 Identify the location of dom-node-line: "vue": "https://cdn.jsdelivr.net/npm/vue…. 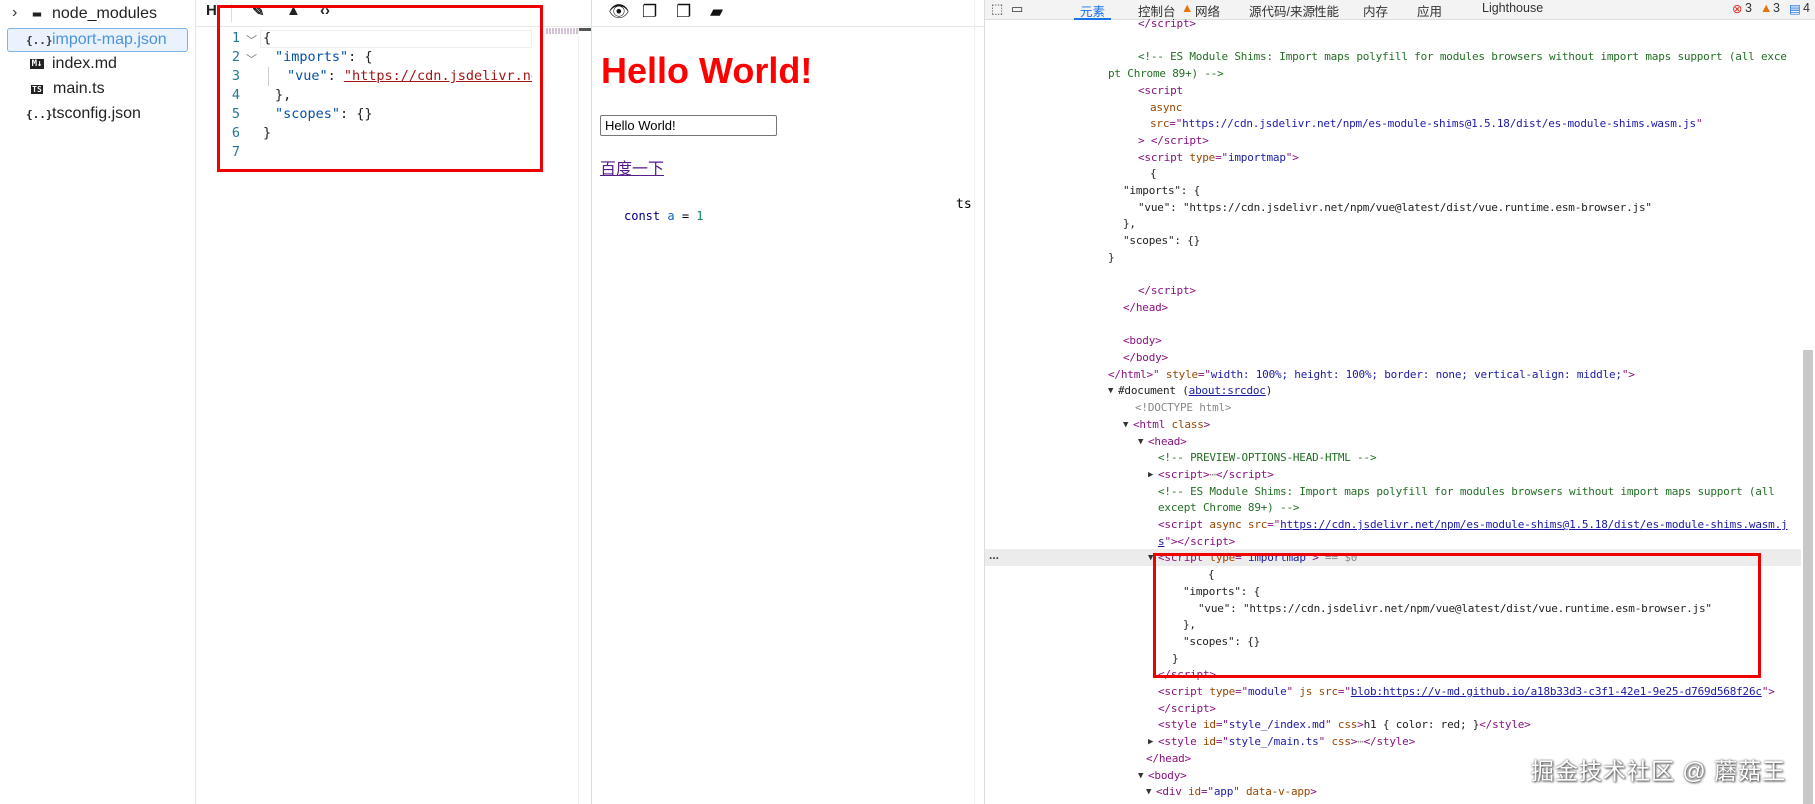
(1395, 208).